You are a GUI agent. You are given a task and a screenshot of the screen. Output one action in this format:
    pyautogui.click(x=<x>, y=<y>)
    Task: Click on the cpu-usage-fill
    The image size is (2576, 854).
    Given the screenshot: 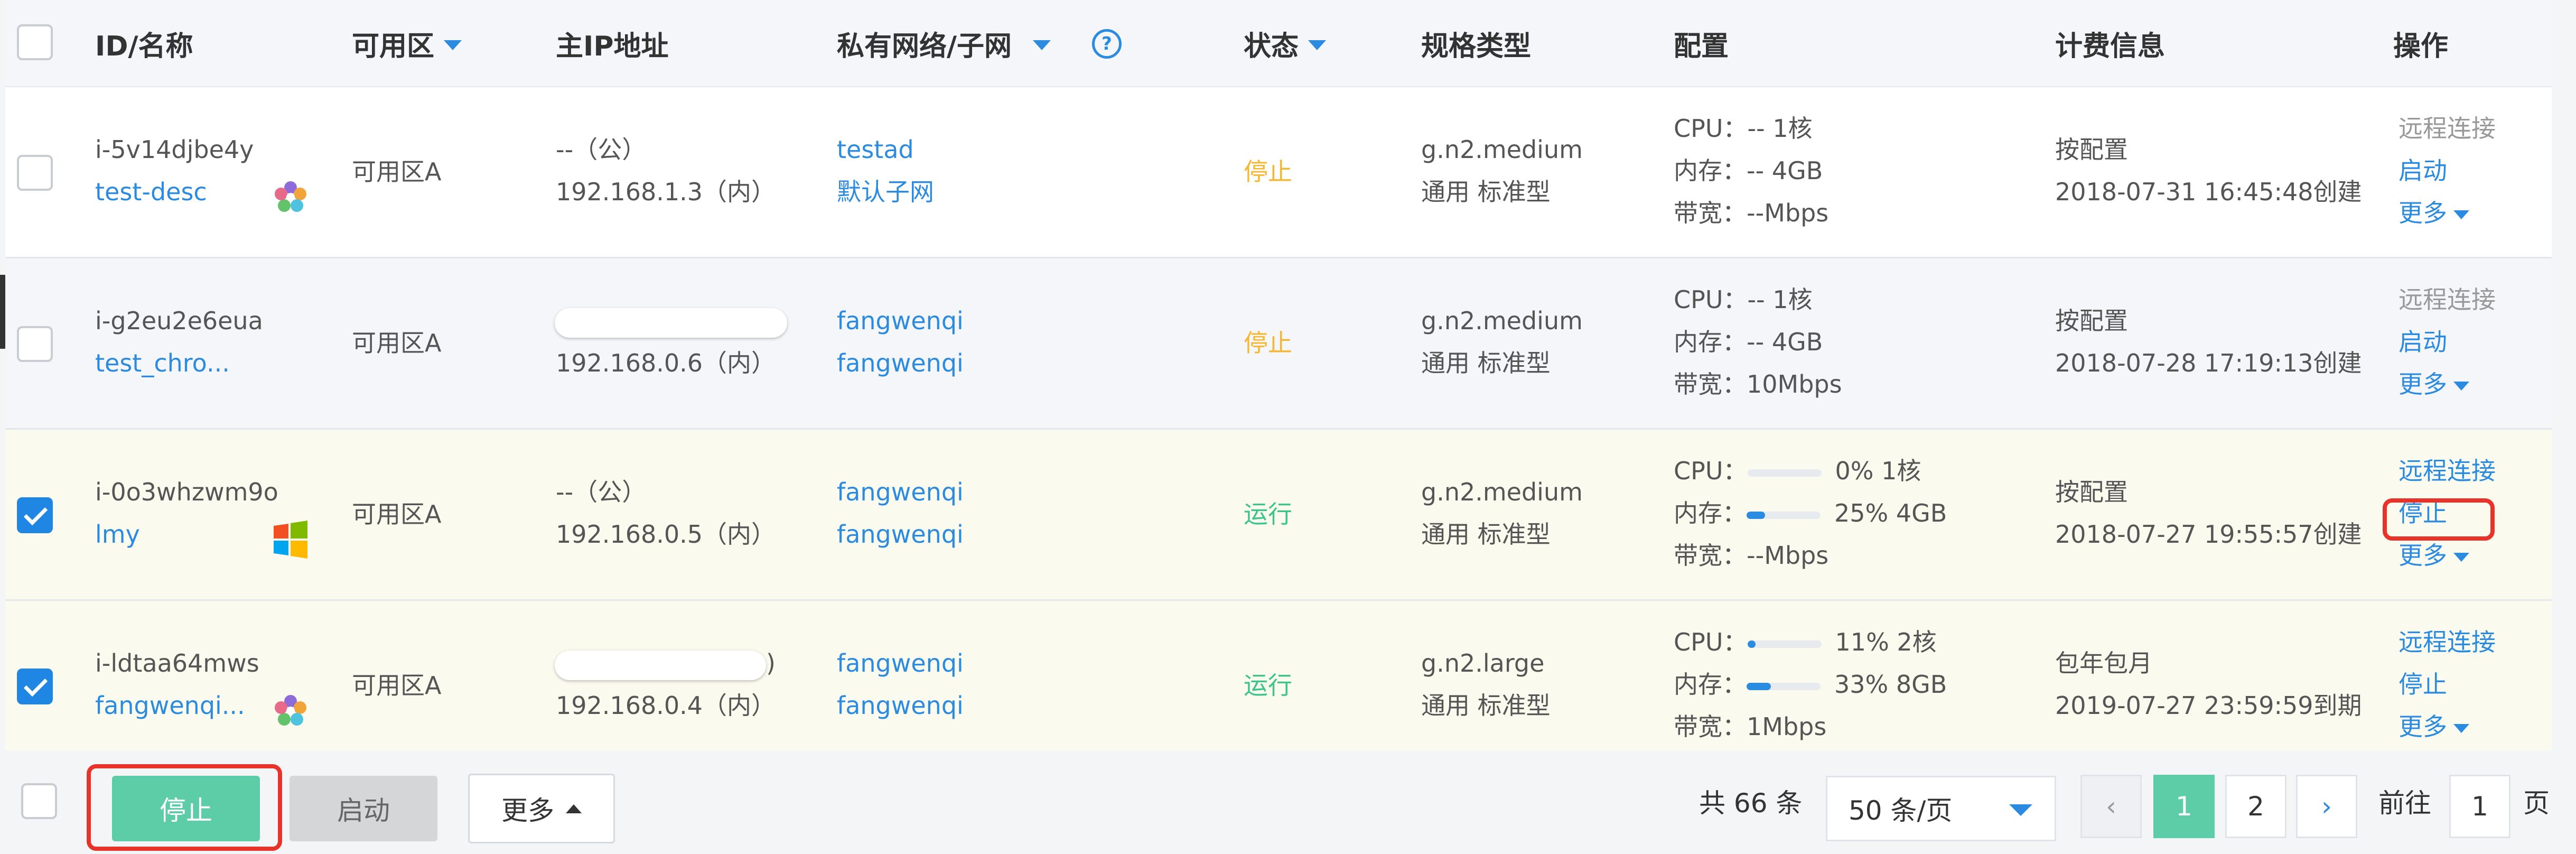 What is the action you would take?
    pyautogui.click(x=1751, y=644)
    